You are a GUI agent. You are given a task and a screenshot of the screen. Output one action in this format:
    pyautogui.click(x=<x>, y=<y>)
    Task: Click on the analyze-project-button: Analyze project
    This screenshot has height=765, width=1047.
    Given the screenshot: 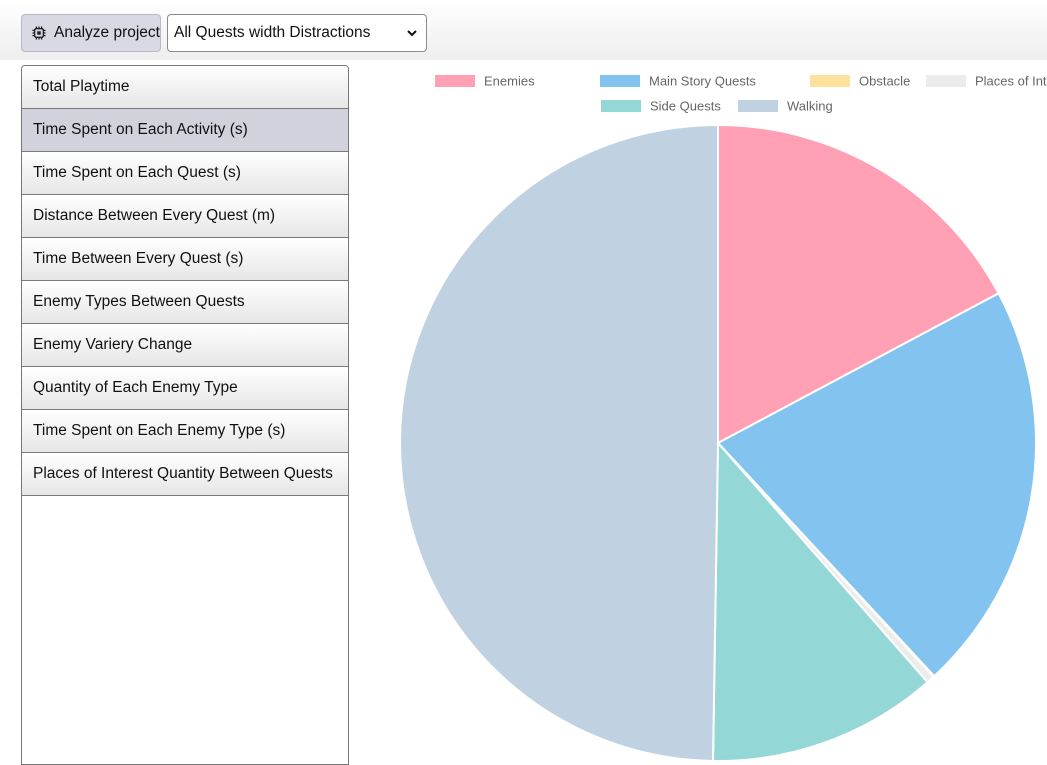 What is the action you would take?
    pyautogui.click(x=91, y=33)
    